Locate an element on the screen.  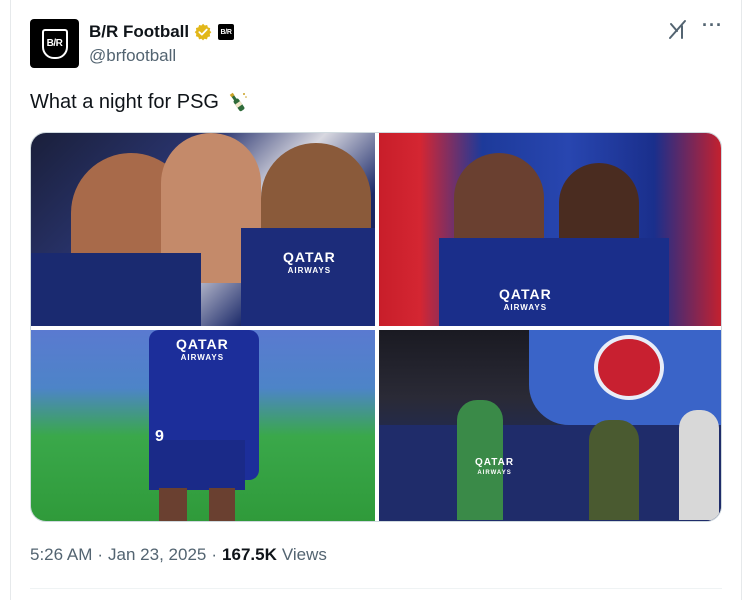
views-count: 167.5K is located at coordinates (249, 555).